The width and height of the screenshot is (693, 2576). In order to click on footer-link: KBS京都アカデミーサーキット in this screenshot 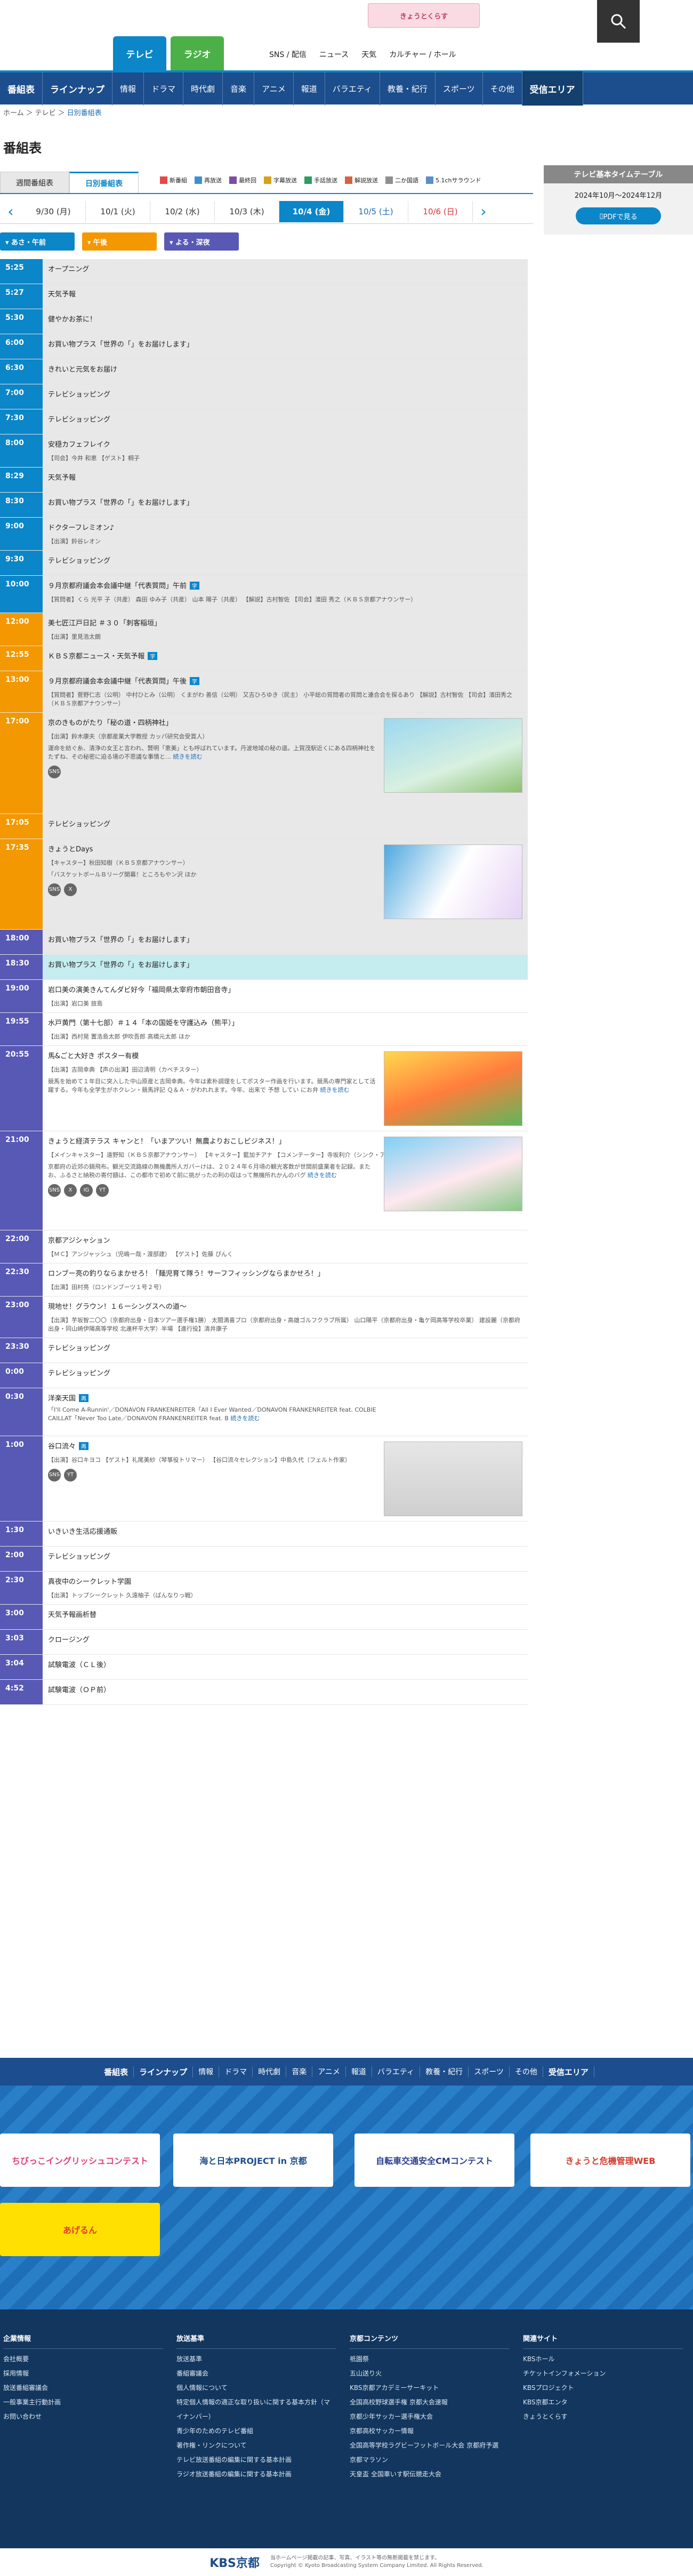, I will do `click(395, 2388)`.